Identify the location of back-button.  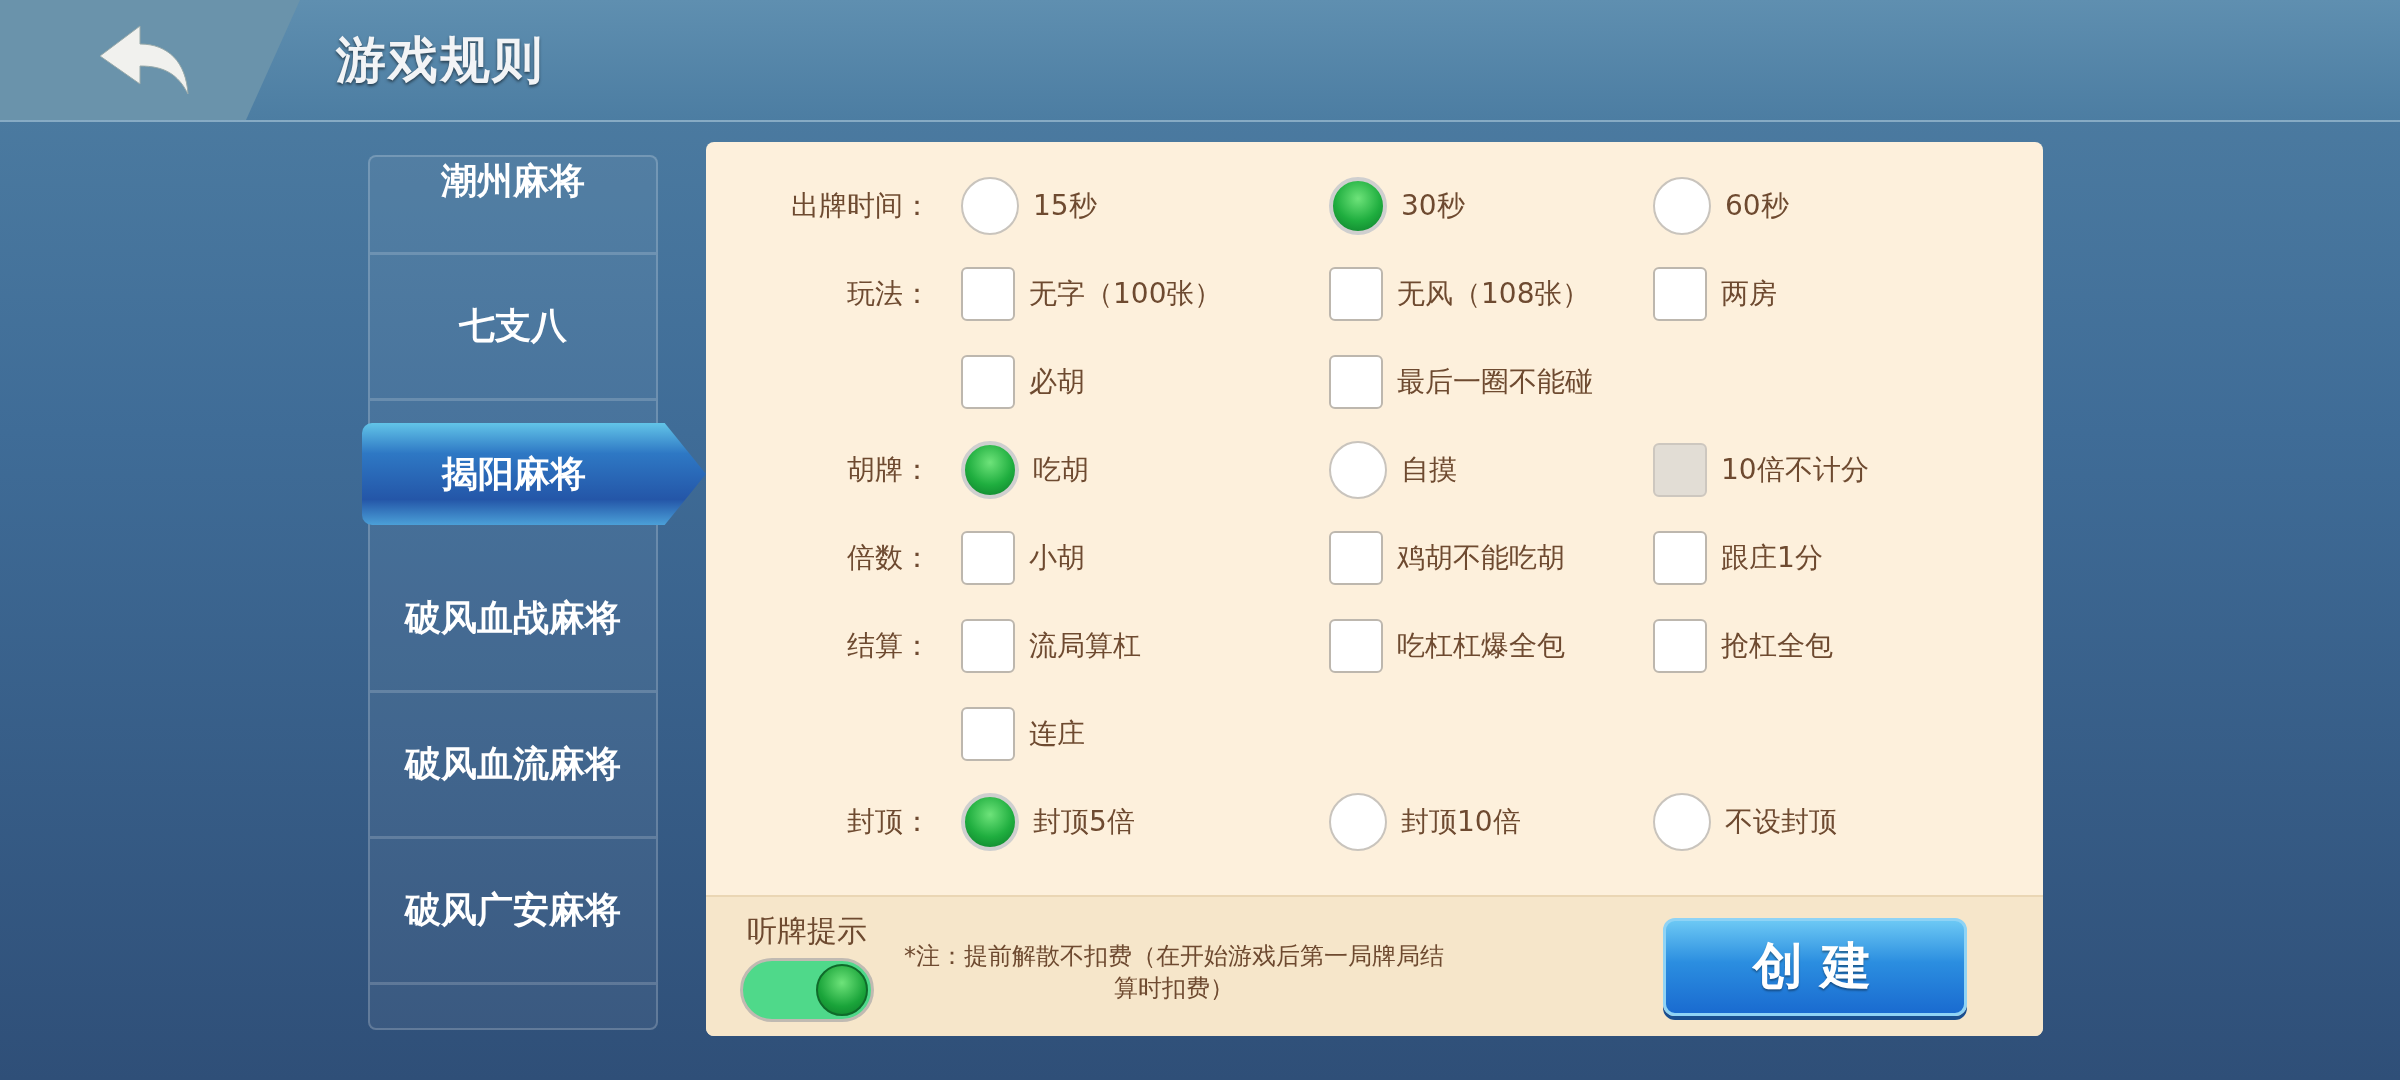
(150, 60).